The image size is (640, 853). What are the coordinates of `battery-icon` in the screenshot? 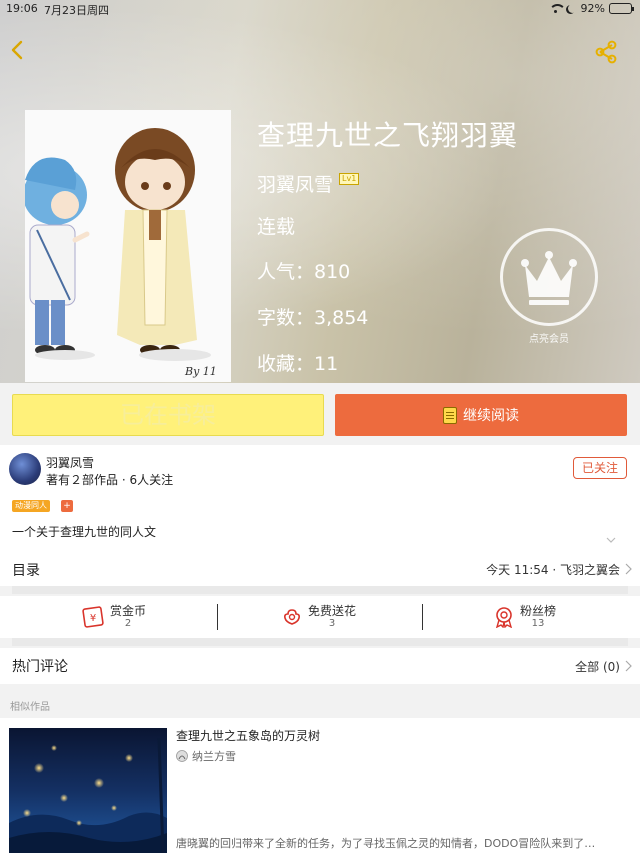 It's located at (621, 8).